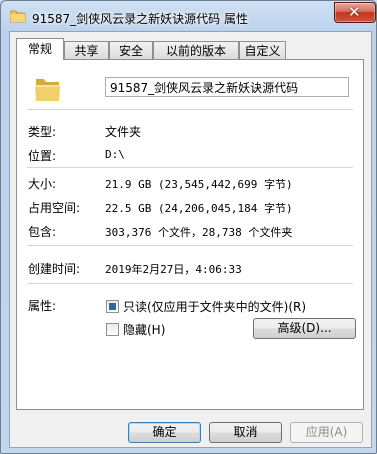  Describe the element at coordinates (262, 50) in the screenshot. I see `tab-customize: 自定义` at that location.